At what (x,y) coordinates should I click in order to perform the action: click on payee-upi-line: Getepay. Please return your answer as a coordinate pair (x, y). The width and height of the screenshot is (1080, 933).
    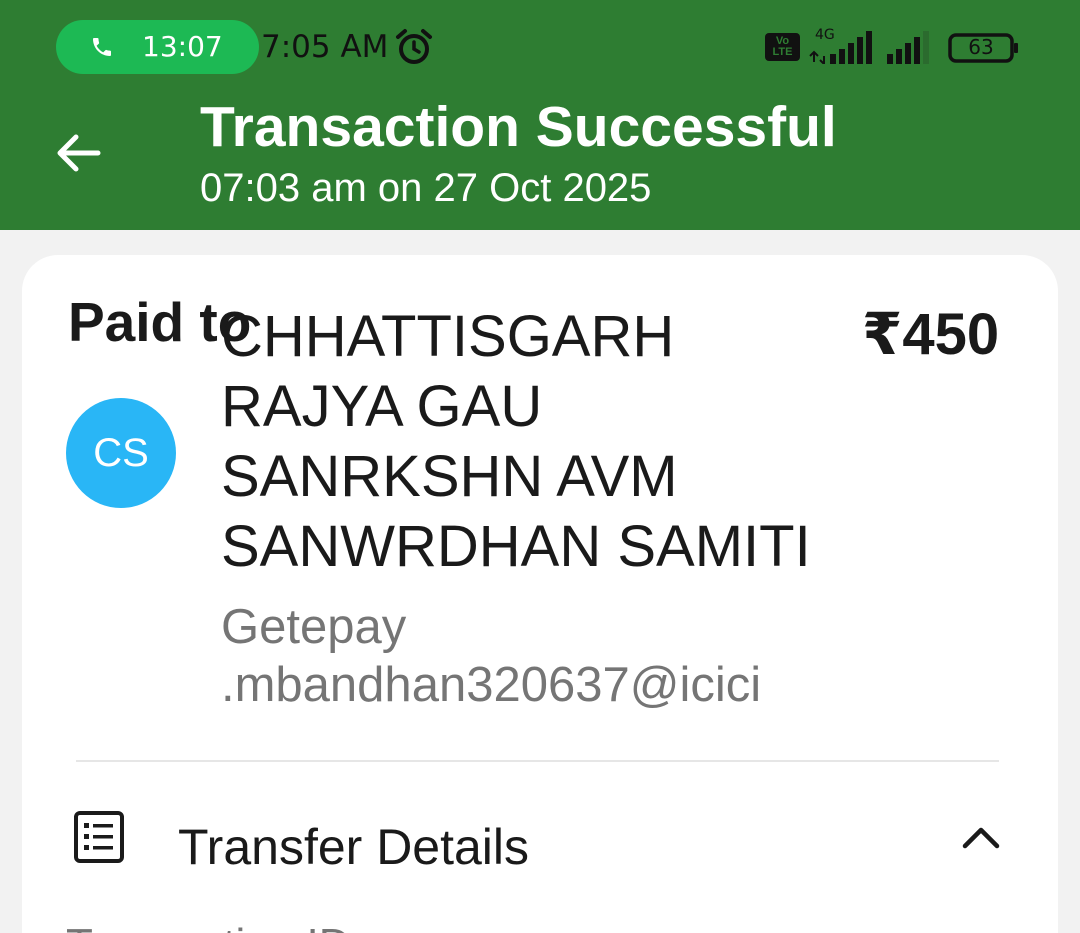
    Looking at the image, I should click on (314, 627).